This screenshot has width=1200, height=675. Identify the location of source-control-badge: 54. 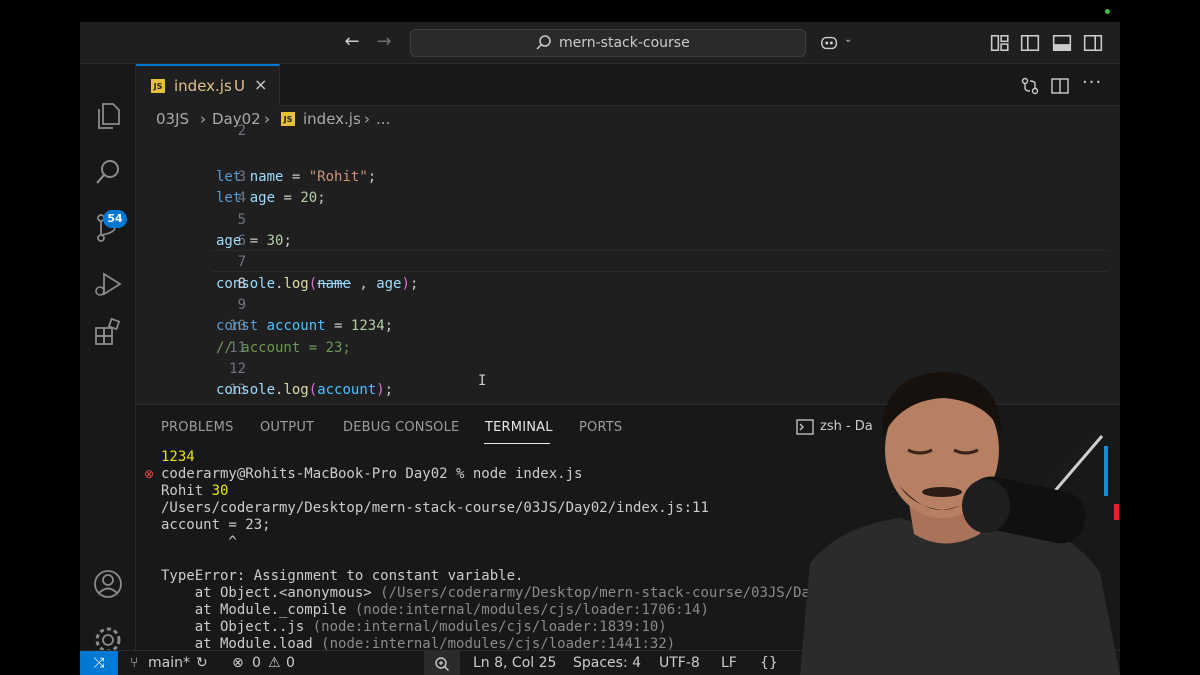
(115, 219).